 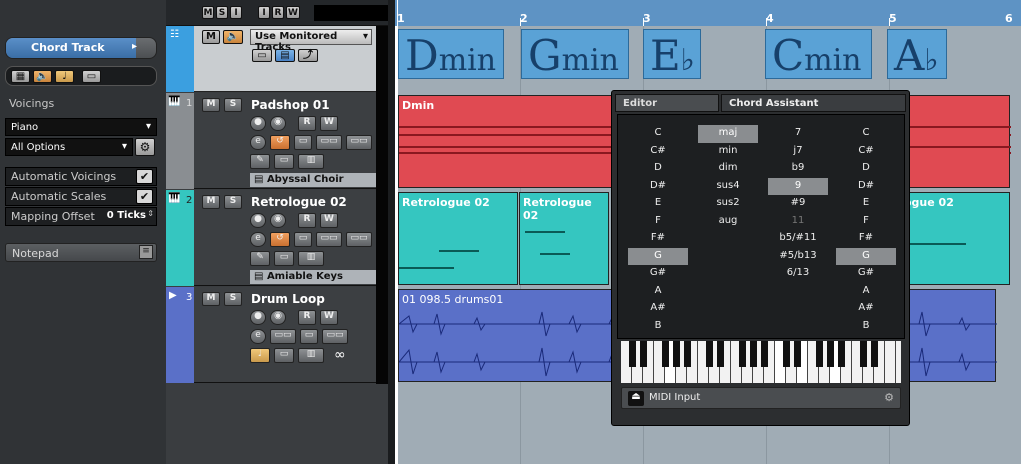 What do you see at coordinates (308, 55) in the screenshot?
I see `adaptive-icon: ⤴` at bounding box center [308, 55].